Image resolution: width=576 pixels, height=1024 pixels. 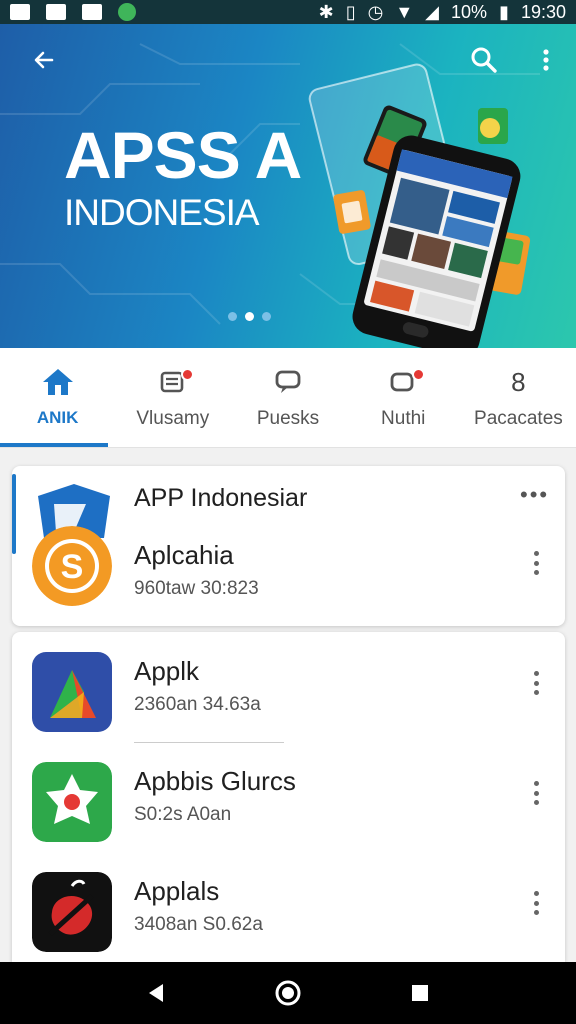 I want to click on chat-icon, so click(x=288, y=382).